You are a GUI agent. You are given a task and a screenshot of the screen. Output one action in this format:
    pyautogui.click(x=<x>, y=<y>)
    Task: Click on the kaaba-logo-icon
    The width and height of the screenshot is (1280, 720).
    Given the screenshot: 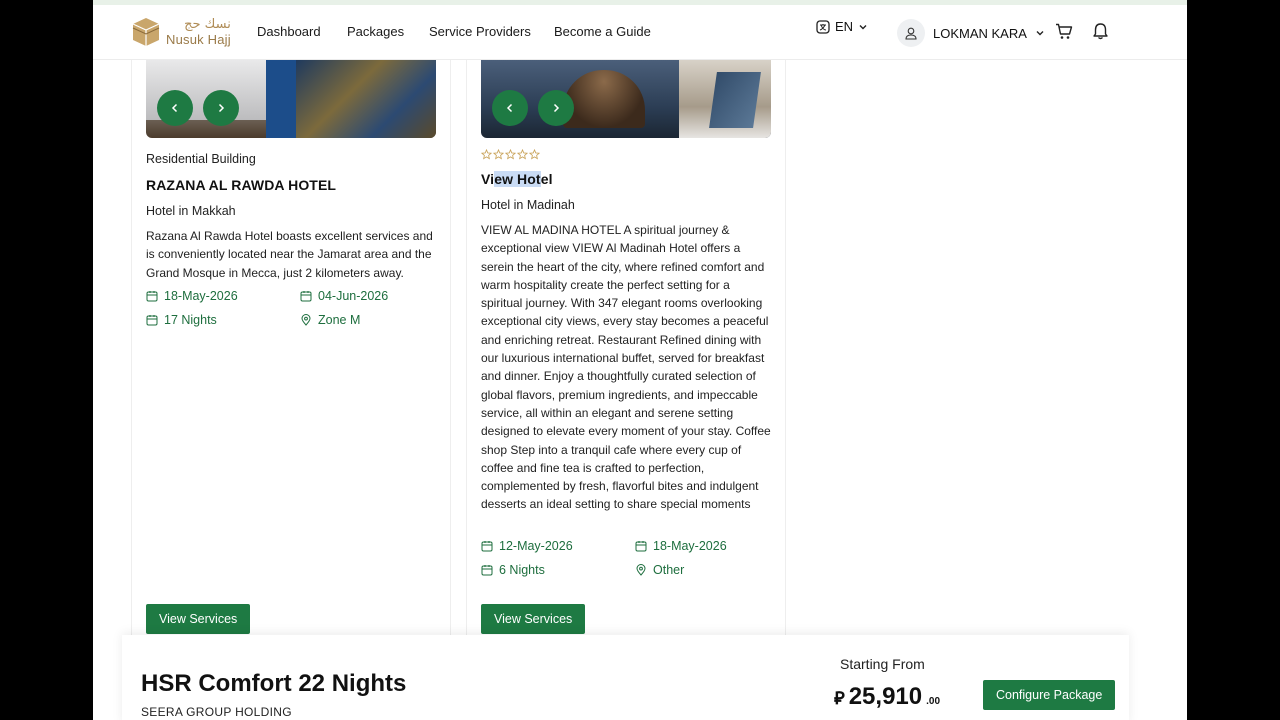 What is the action you would take?
    pyautogui.click(x=146, y=32)
    